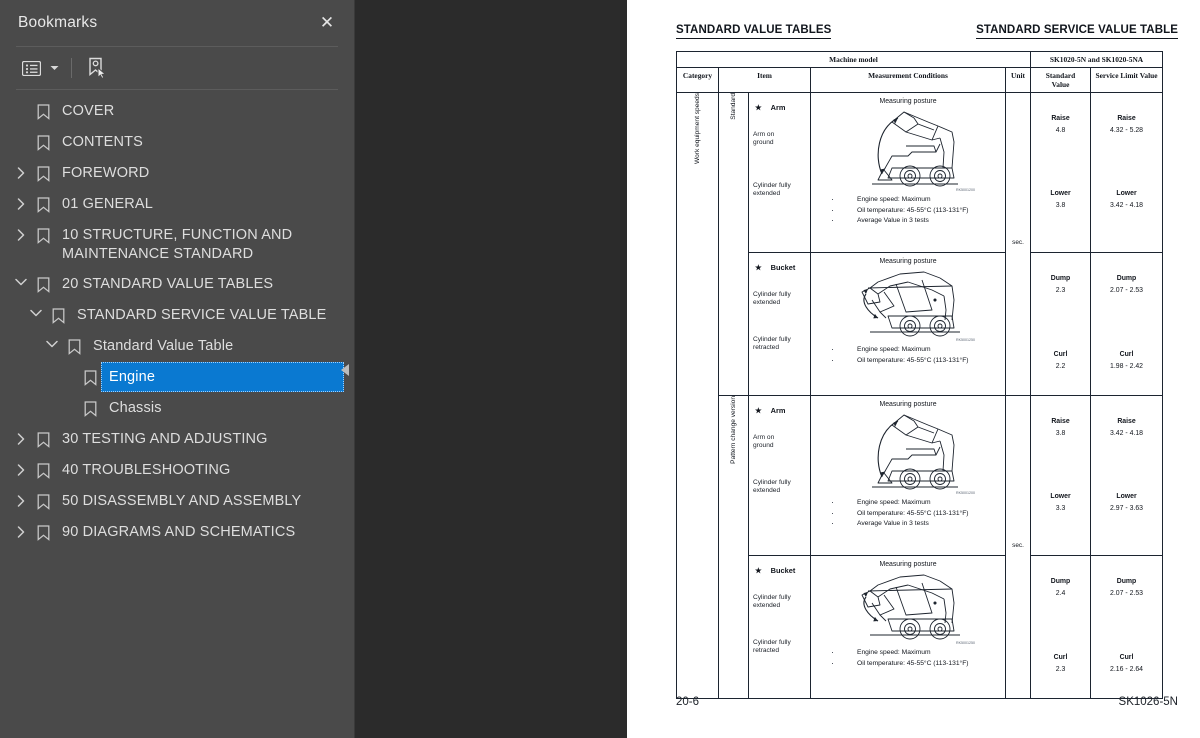 This screenshot has width=1200, height=738. I want to click on value-group-2: Curl 2.2, so click(1060, 360).